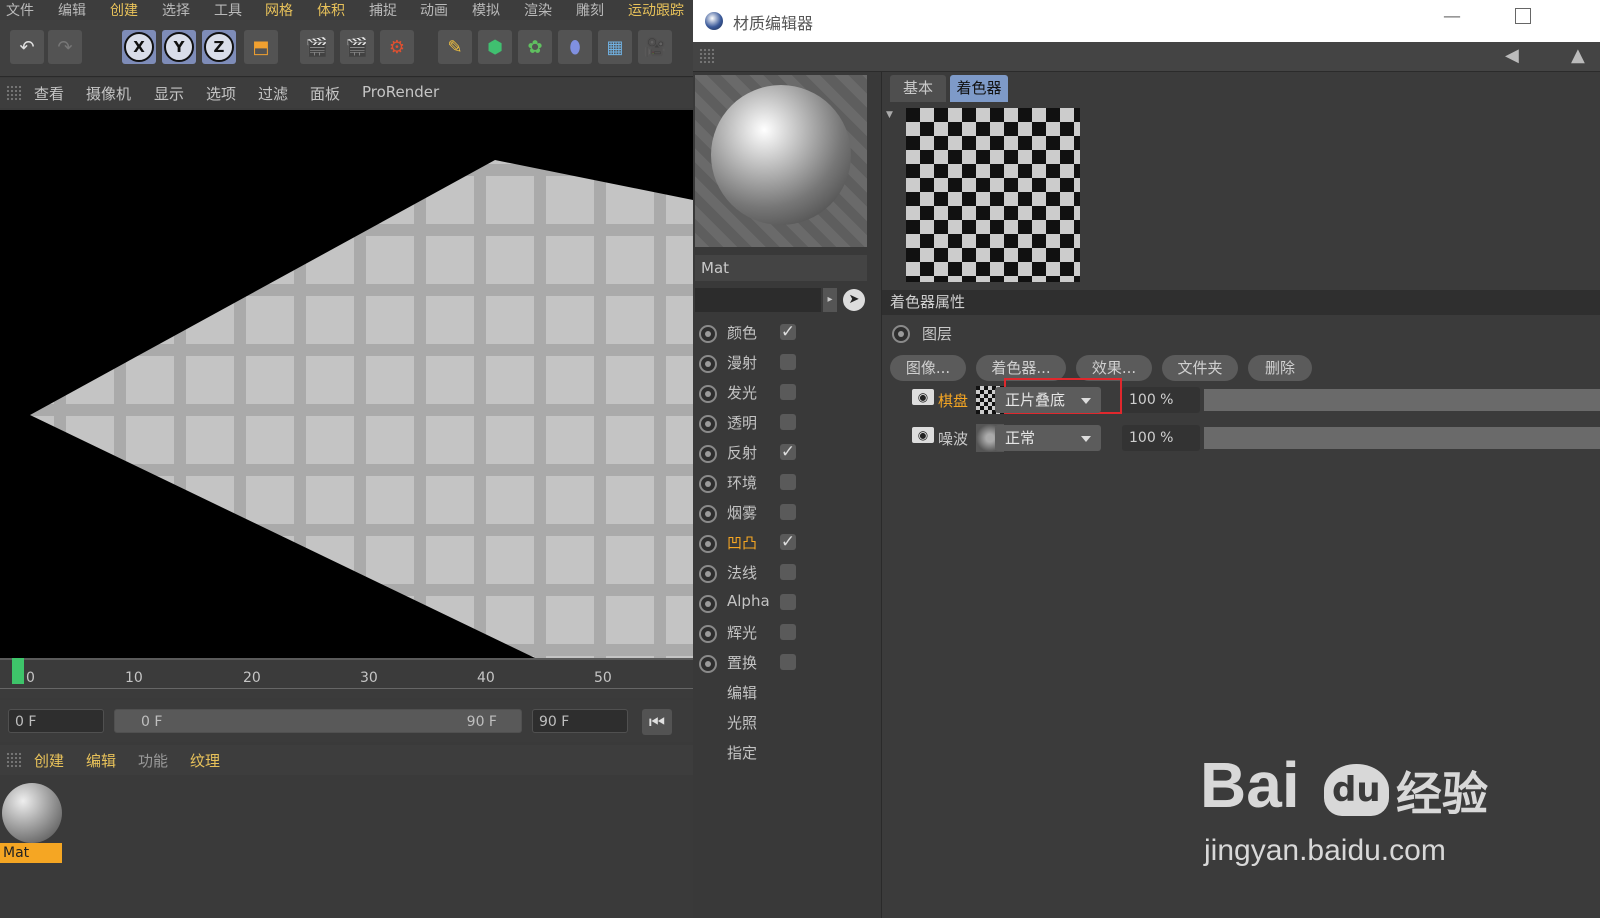 This screenshot has height=918, width=1600. I want to click on material-label: Mat, so click(31, 853).